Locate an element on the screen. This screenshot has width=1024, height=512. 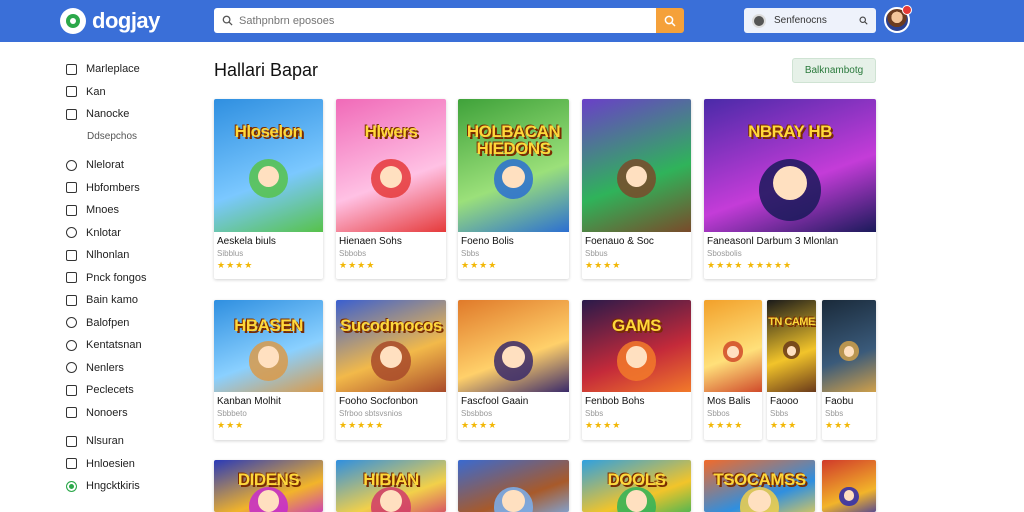
game-title: Fascfool Gaain is located at coordinates (513, 399).